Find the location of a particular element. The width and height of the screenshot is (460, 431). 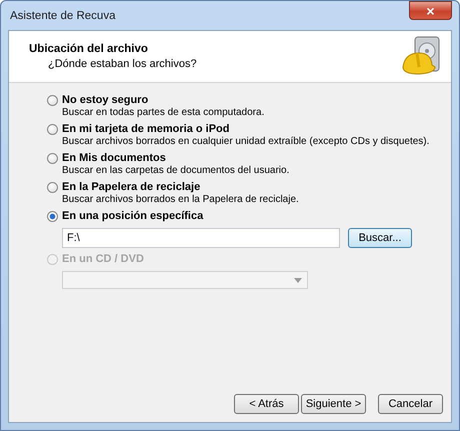

close-button: × is located at coordinates (430, 10).